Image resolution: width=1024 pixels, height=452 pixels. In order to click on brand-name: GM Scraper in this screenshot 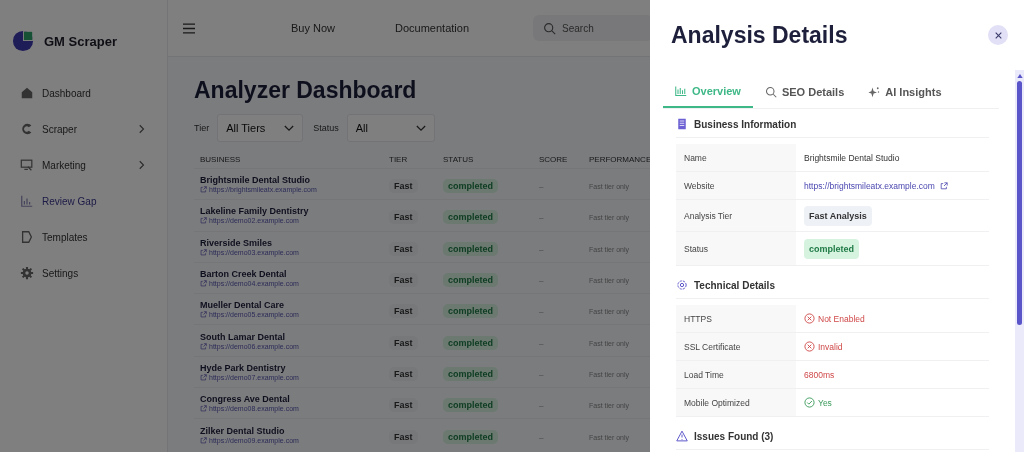, I will do `click(80, 41)`.